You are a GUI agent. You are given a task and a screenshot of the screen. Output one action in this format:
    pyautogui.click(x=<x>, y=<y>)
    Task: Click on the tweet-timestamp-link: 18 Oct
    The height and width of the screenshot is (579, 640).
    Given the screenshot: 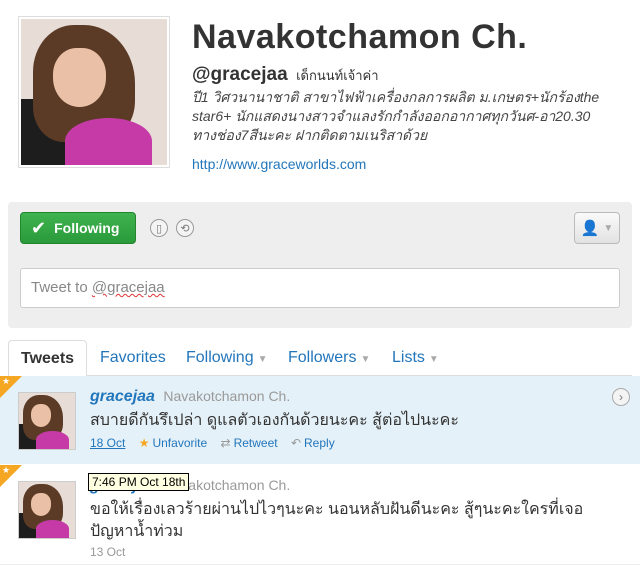 What is the action you would take?
    pyautogui.click(x=107, y=443)
    